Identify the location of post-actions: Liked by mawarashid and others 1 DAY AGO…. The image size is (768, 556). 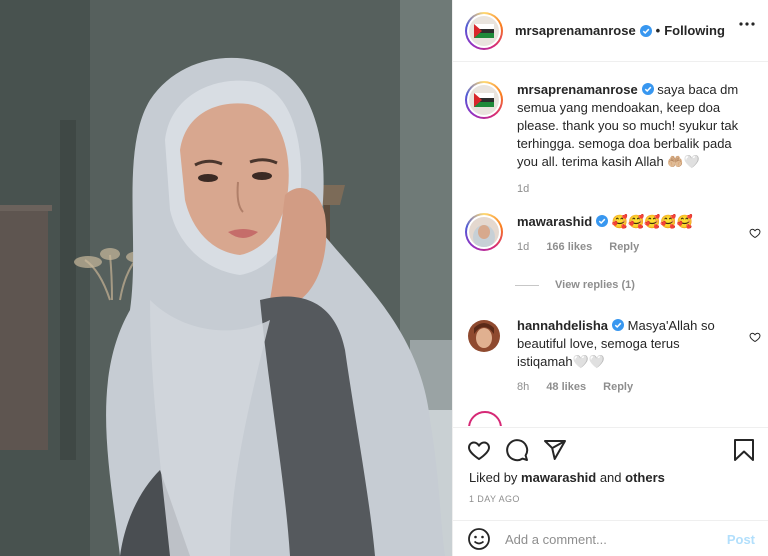
(610, 491).